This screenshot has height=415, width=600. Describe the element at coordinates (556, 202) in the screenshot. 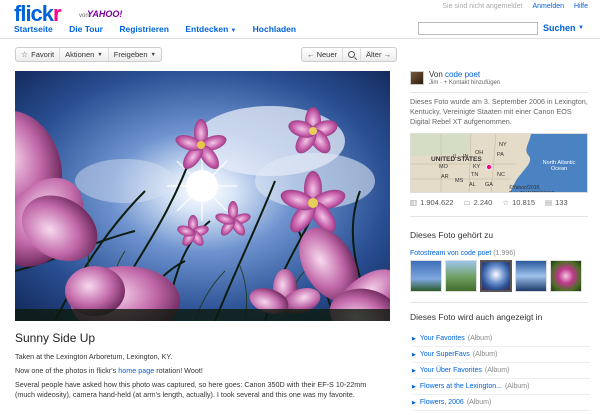

I see `notes-stat: ▤ 133` at that location.